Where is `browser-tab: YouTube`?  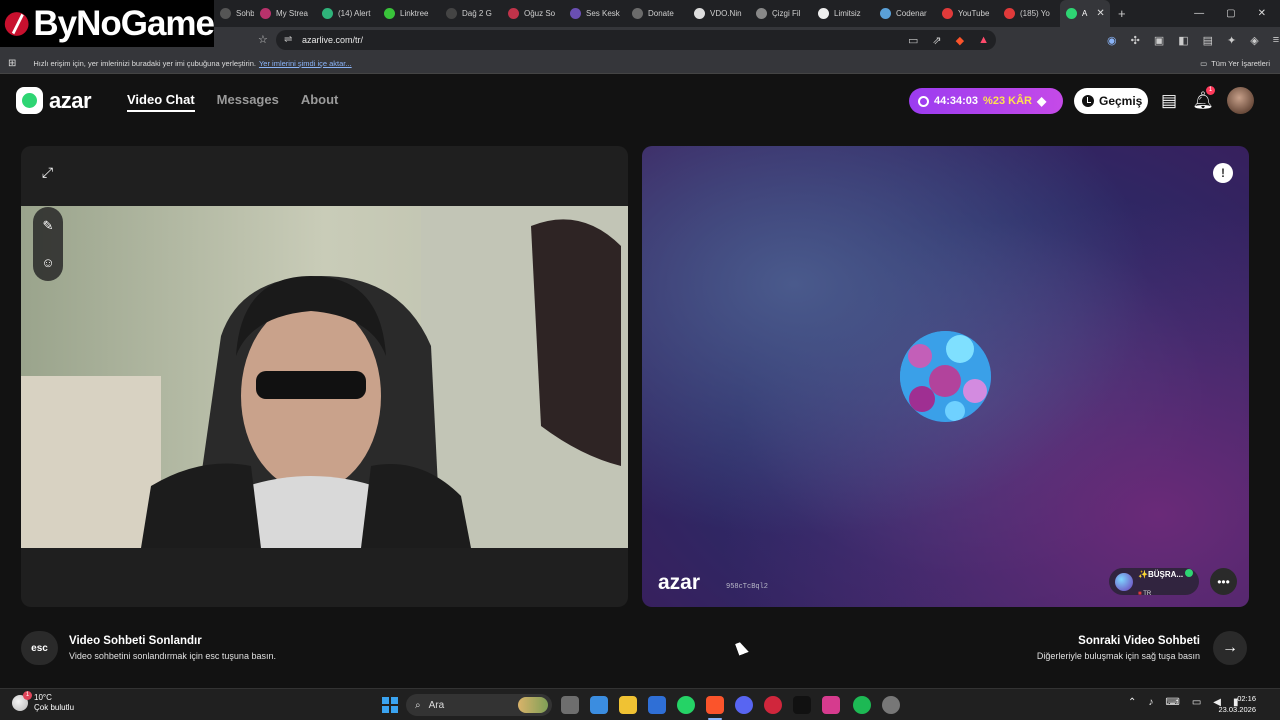
browser-tab: YouTube is located at coordinates (967, 13).